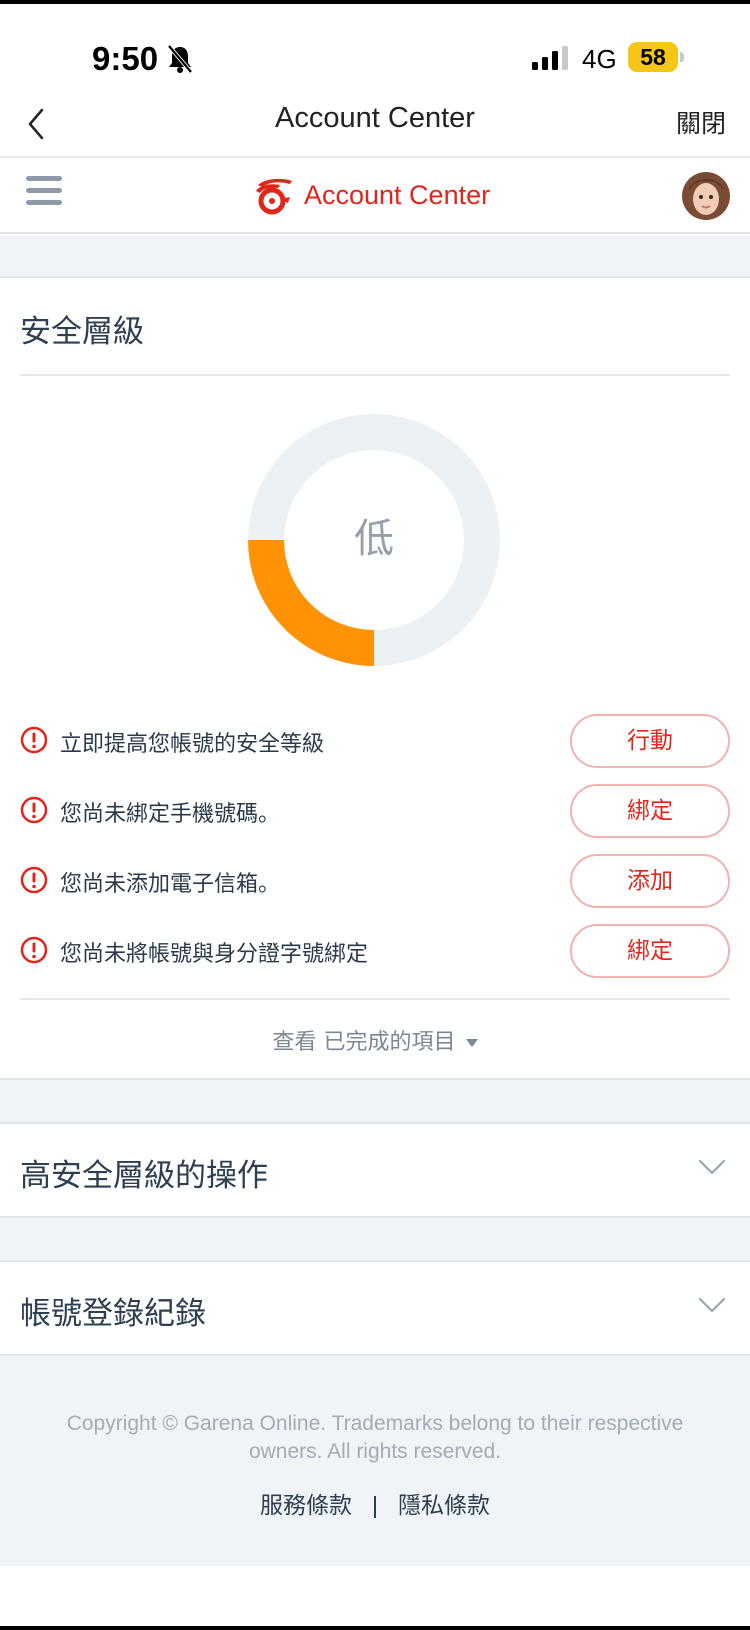  I want to click on screen-frame-bottom, so click(375, 1628).